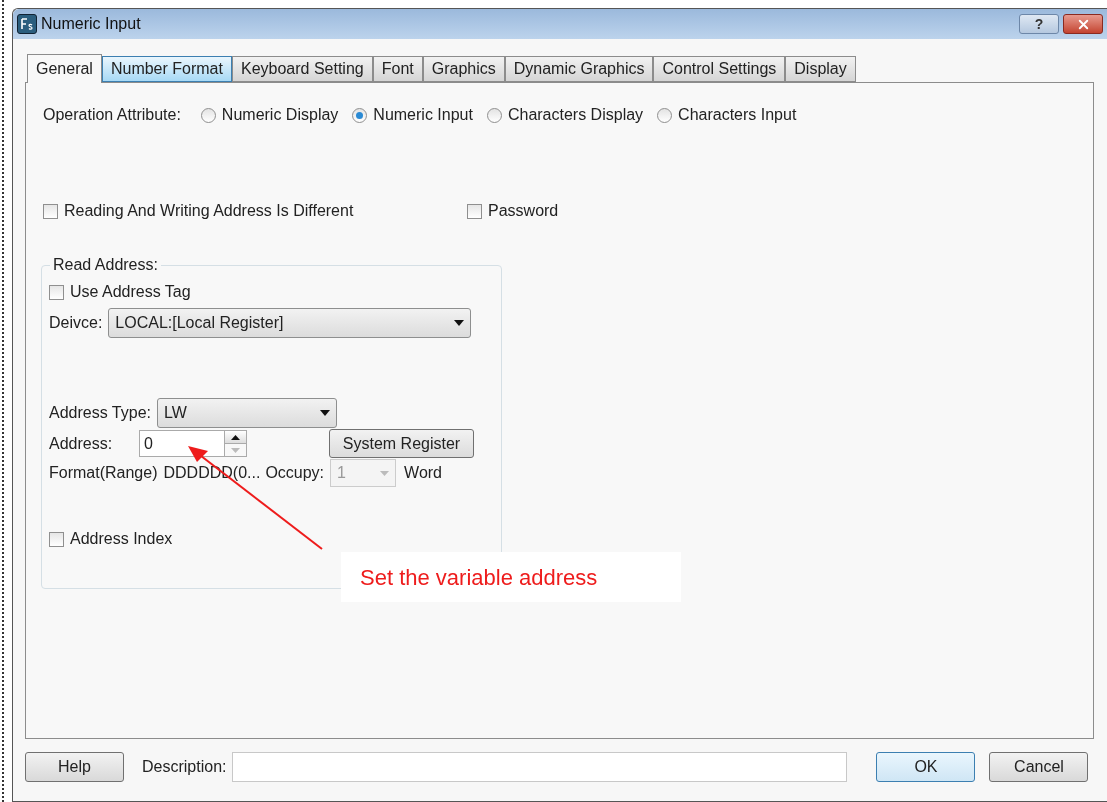 The width and height of the screenshot is (1107, 802). Describe the element at coordinates (74, 767) in the screenshot. I see `help-button: Help` at that location.